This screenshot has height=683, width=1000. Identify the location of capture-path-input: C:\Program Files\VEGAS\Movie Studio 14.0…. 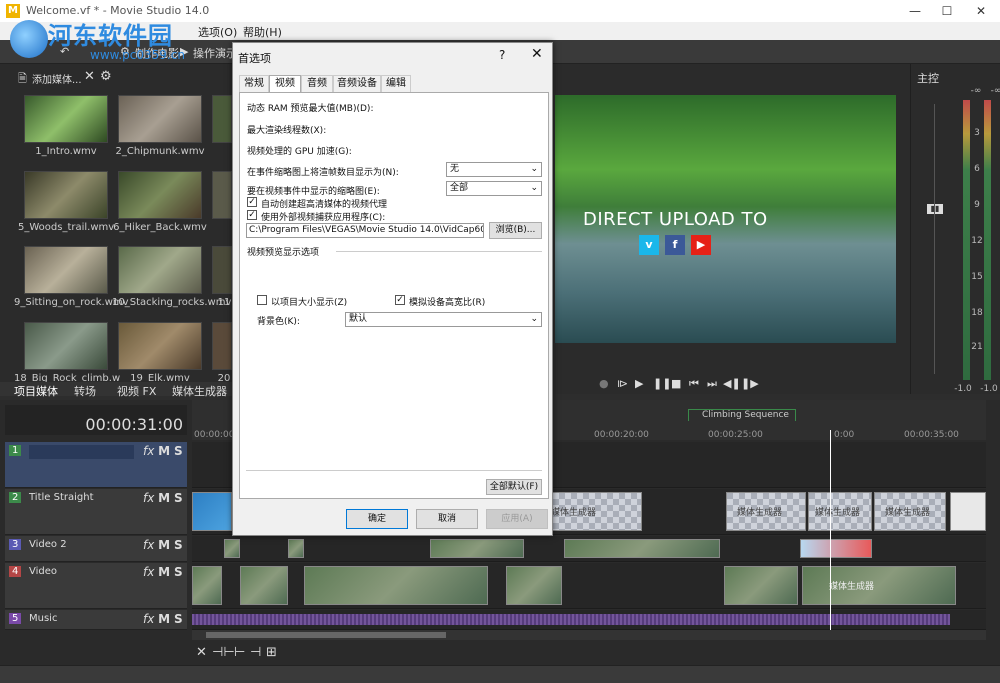
(365, 230).